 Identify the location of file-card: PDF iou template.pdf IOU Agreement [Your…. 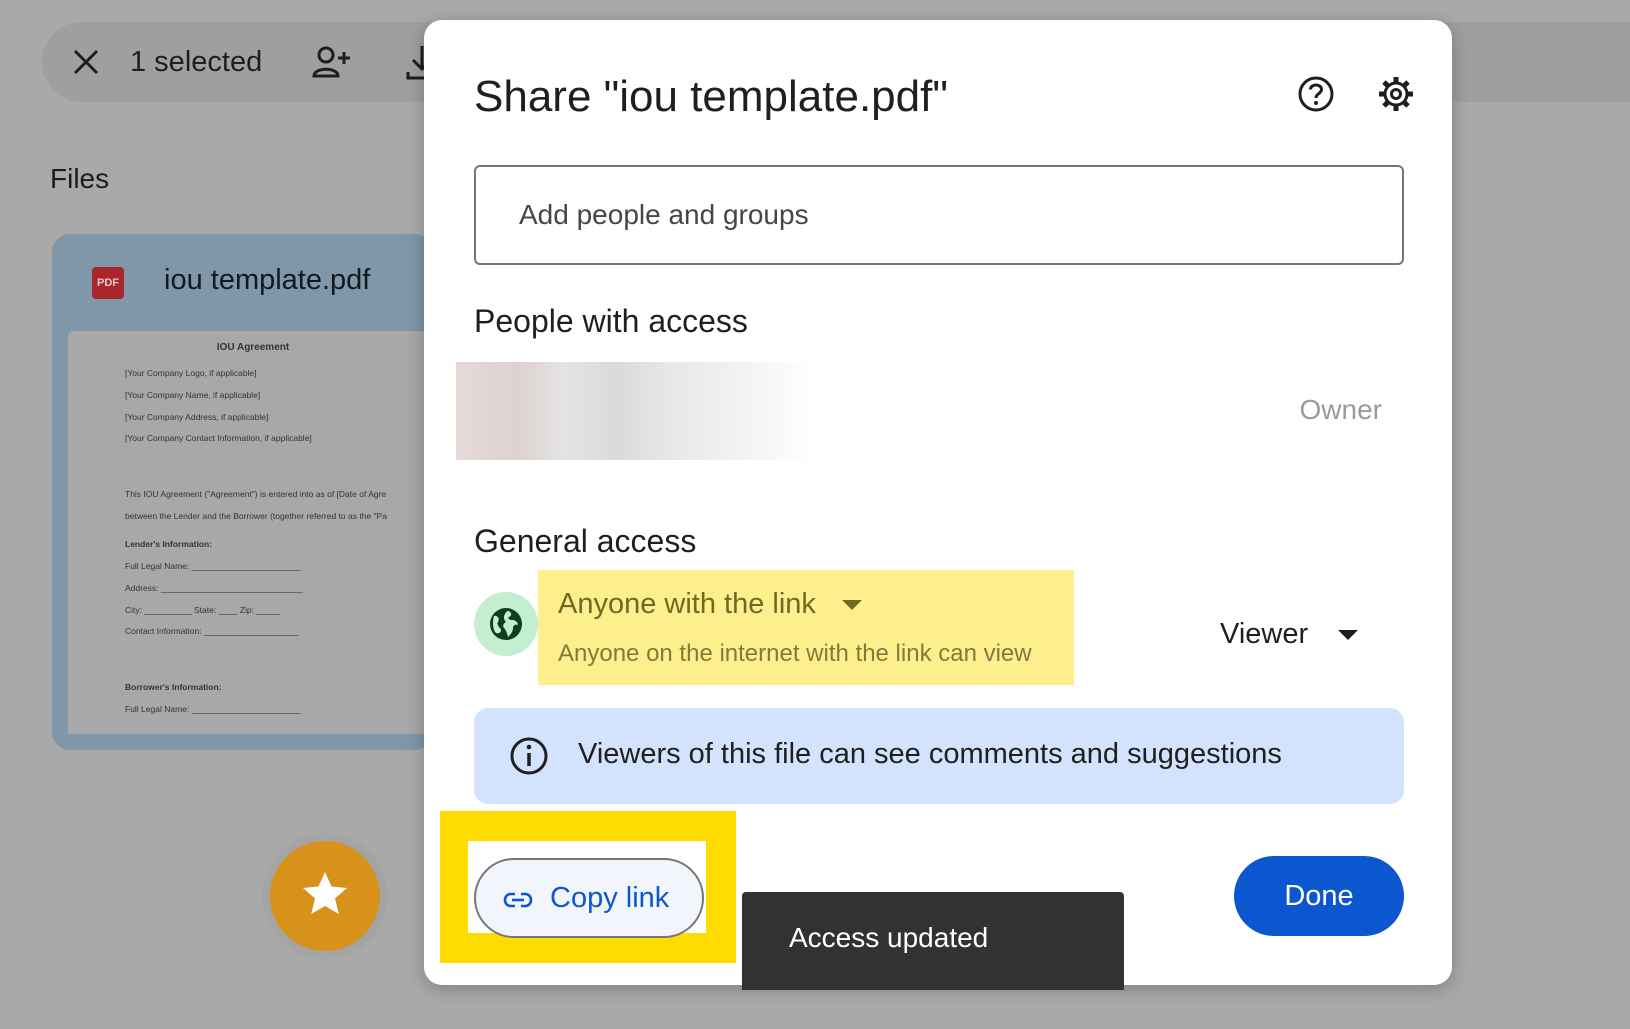
(245, 492).